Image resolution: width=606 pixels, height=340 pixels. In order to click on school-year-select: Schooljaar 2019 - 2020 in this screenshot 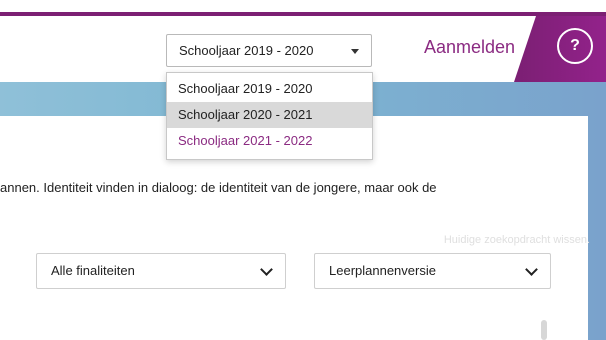, I will do `click(269, 50)`.